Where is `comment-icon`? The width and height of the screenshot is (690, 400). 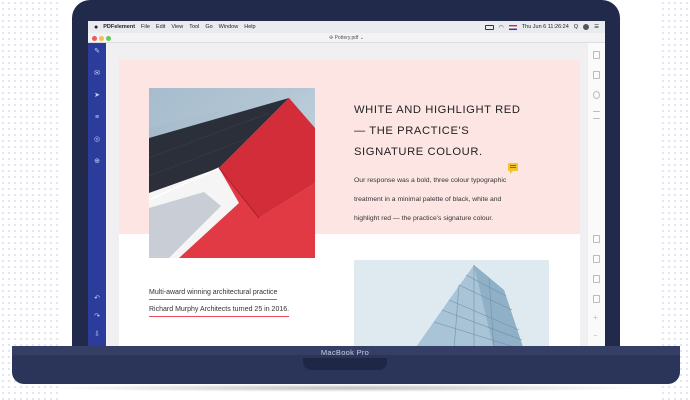
comment-icon is located at coordinates (513, 168).